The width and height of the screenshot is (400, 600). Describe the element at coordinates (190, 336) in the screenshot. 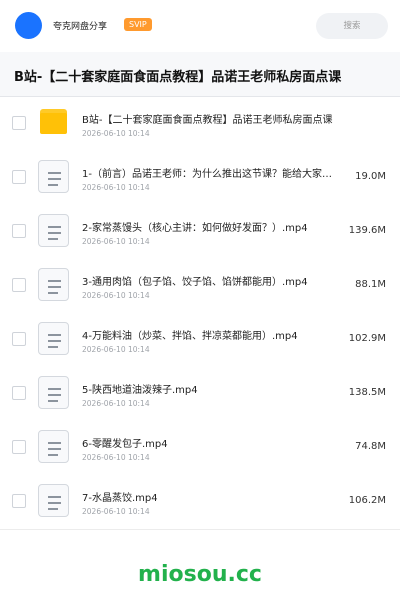

I see `file-name: 4-万能料油（炒菜、拌馅、拌凉菜都能用）.mp4` at that location.